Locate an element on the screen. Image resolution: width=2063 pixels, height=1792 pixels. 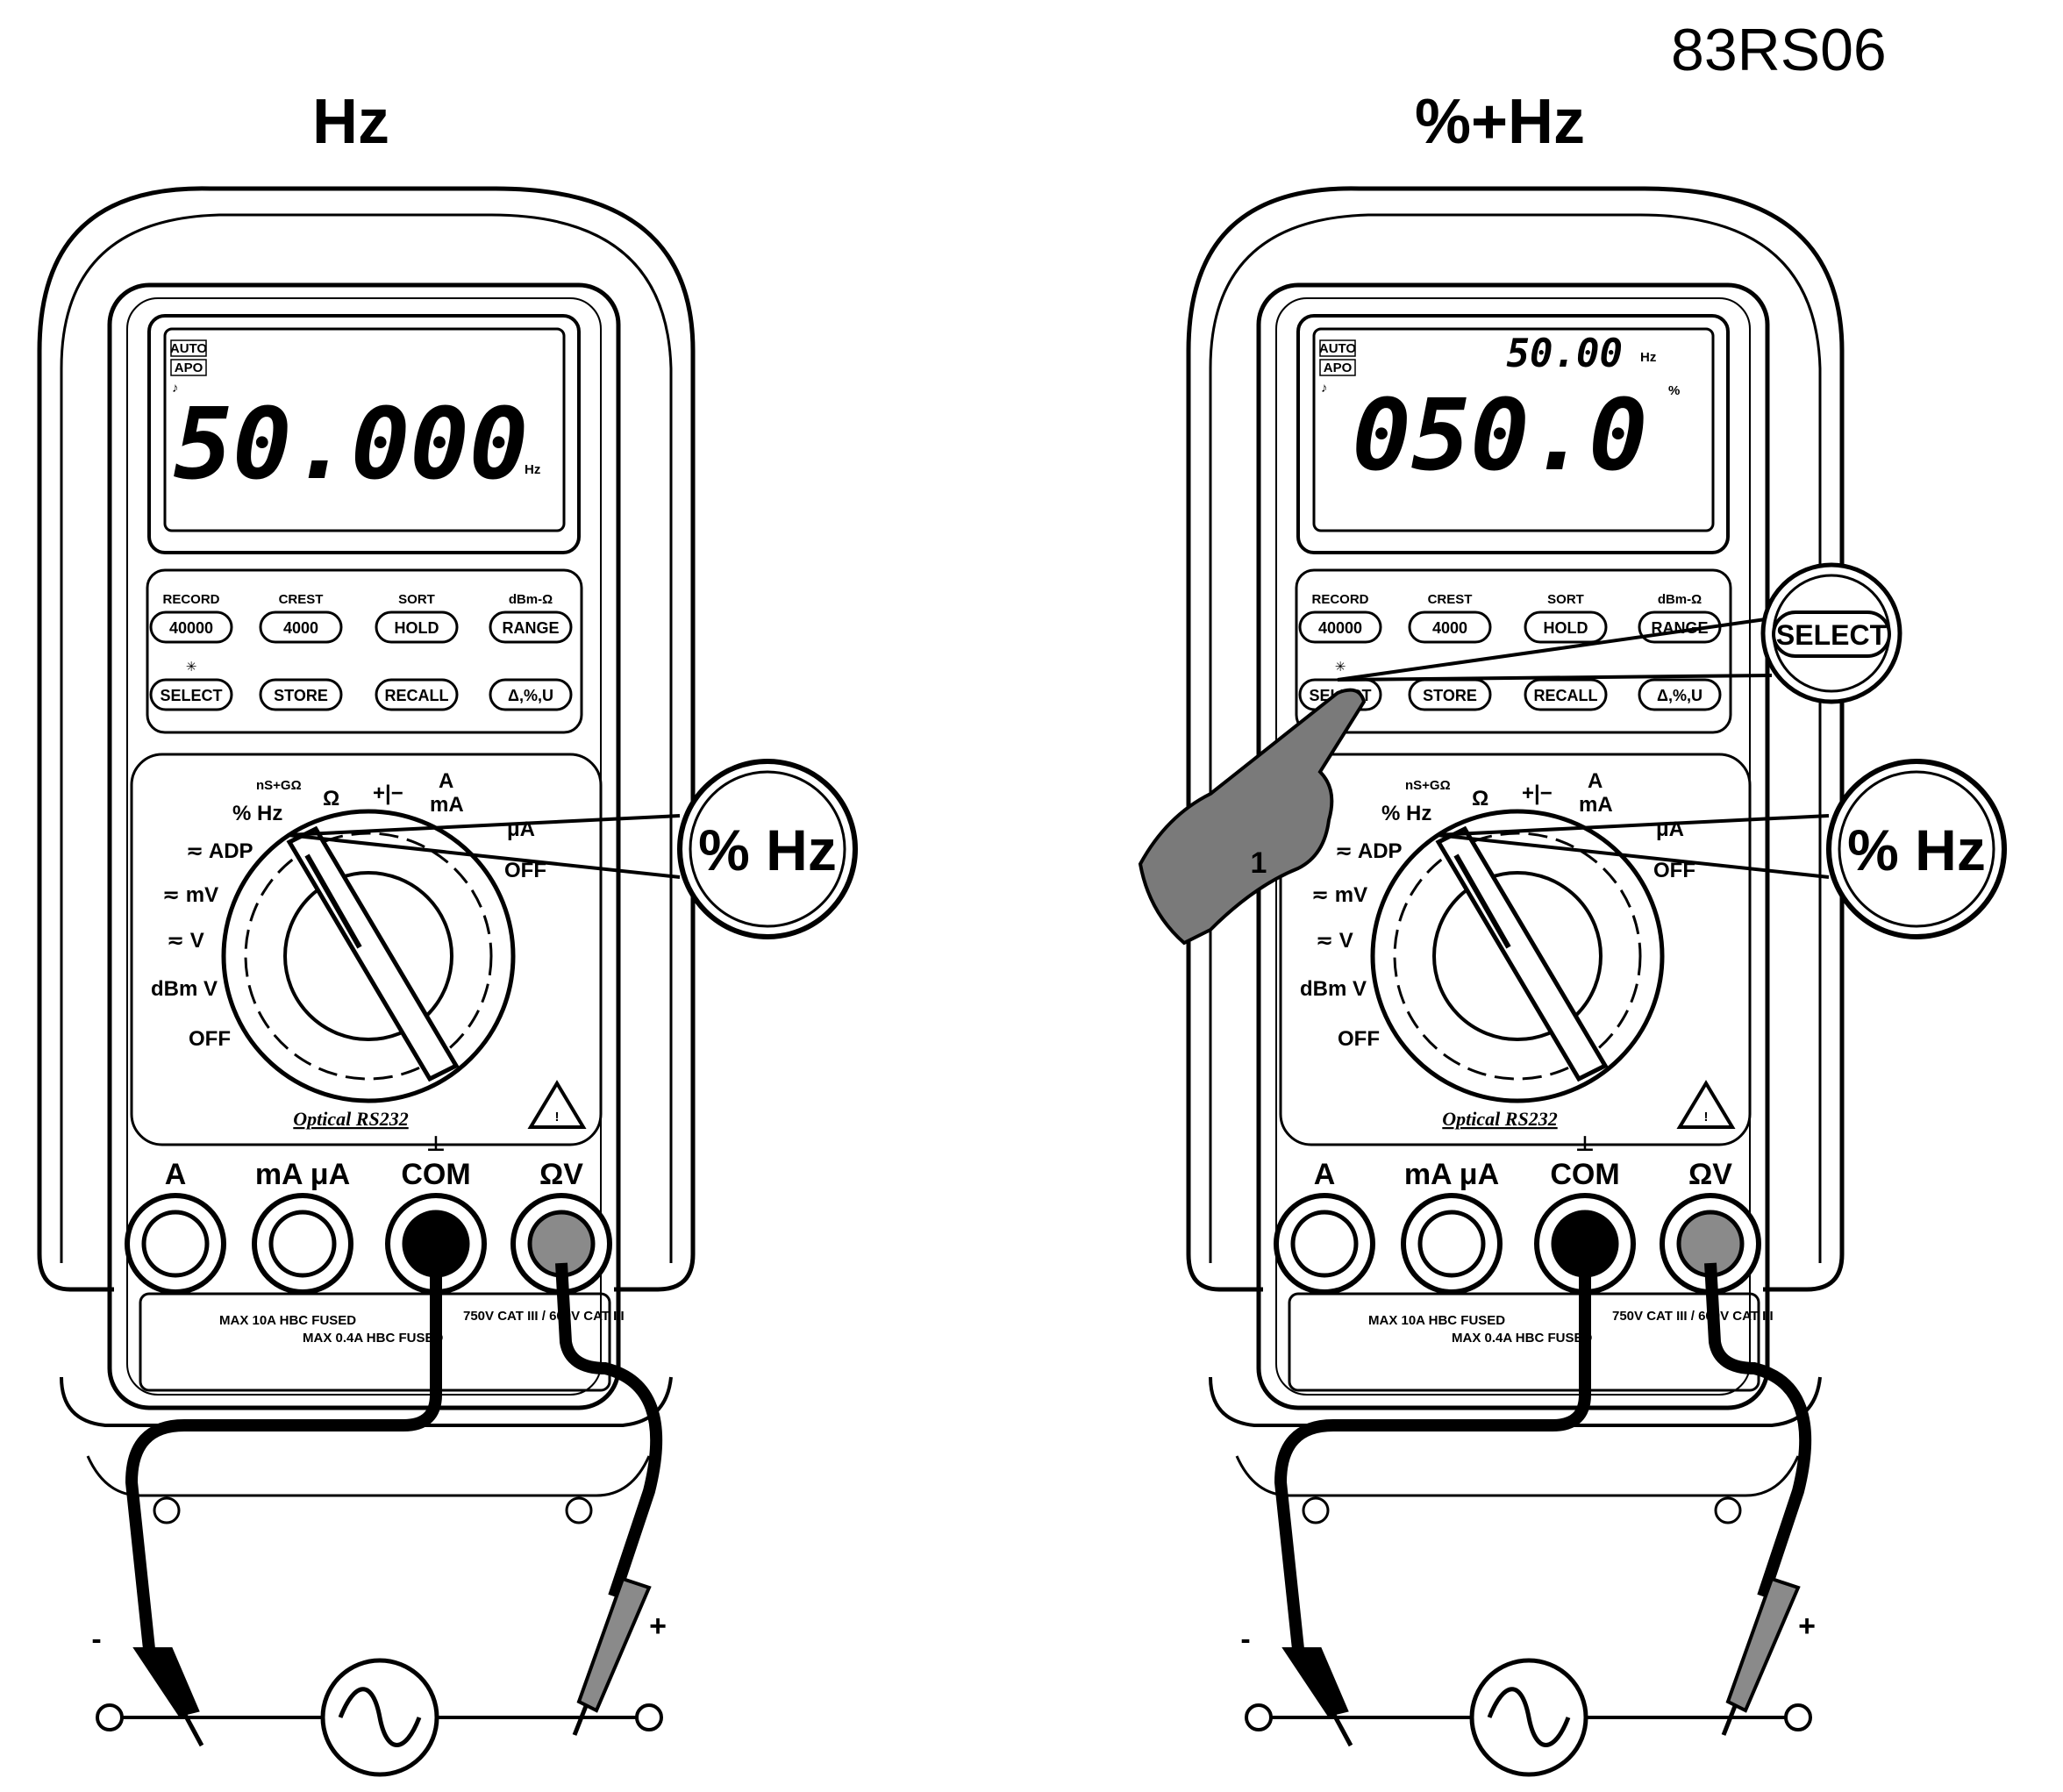
dial-label-ma: mA is located at coordinates (447, 805).